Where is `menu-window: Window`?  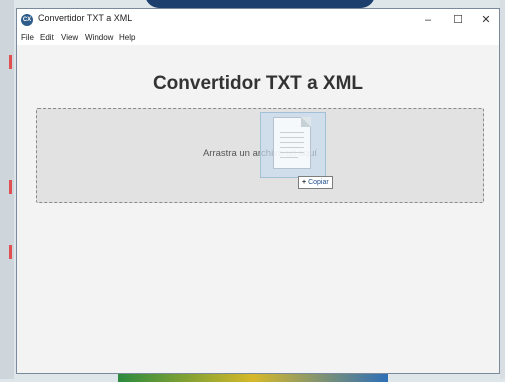 menu-window: Window is located at coordinates (99, 37).